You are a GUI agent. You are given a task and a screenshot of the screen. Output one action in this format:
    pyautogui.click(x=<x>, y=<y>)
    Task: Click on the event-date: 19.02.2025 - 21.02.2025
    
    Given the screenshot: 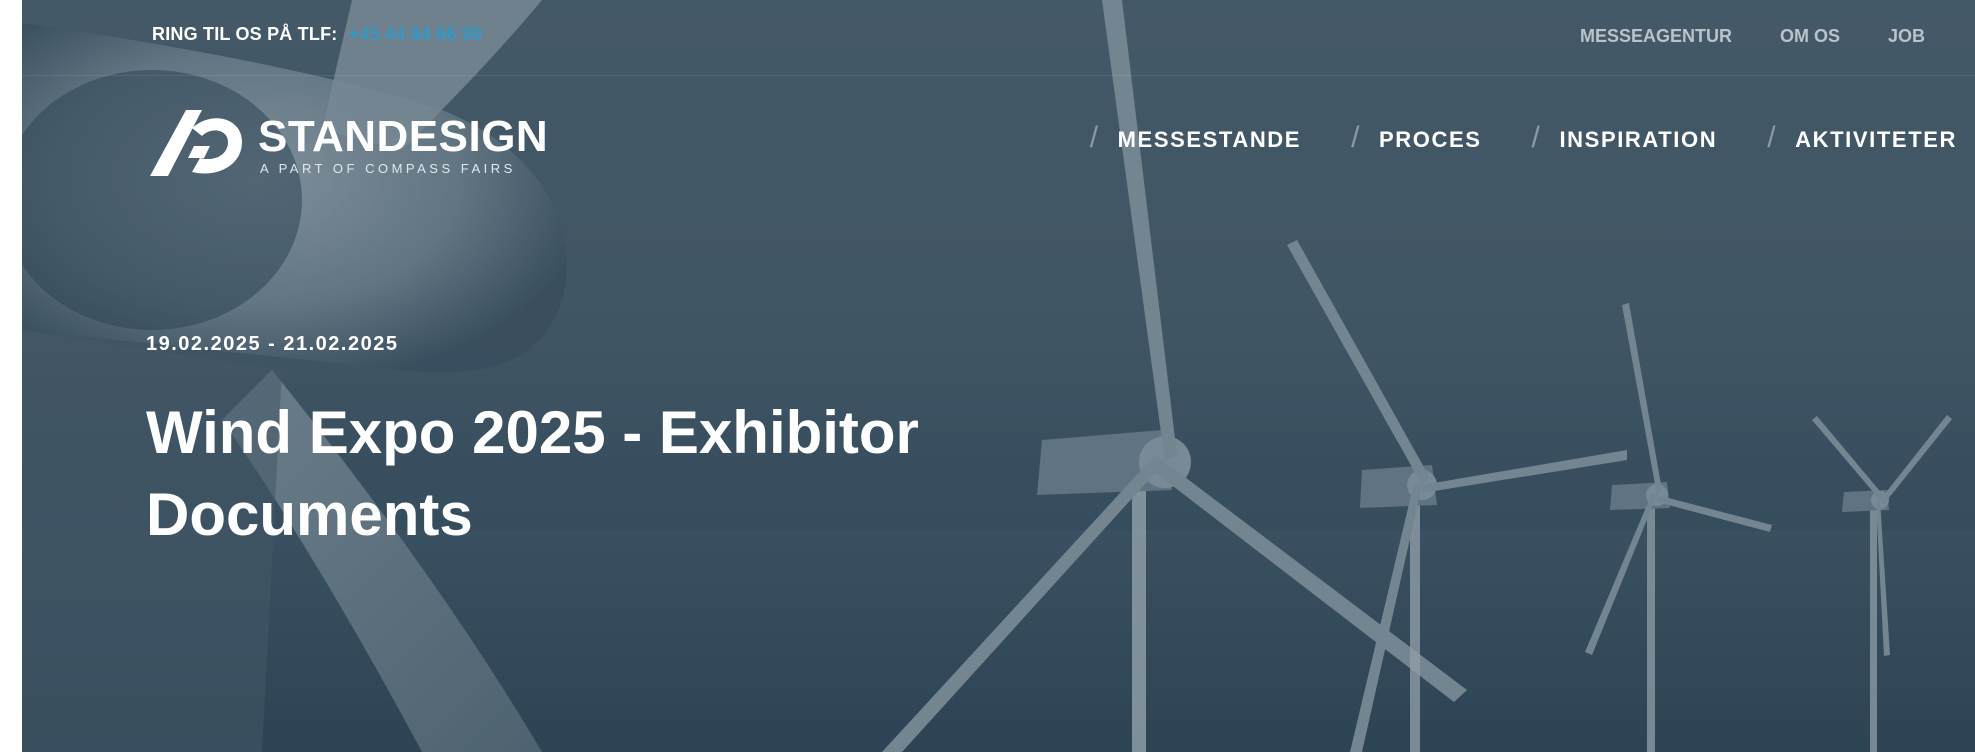 What is the action you would take?
    pyautogui.click(x=272, y=344)
    